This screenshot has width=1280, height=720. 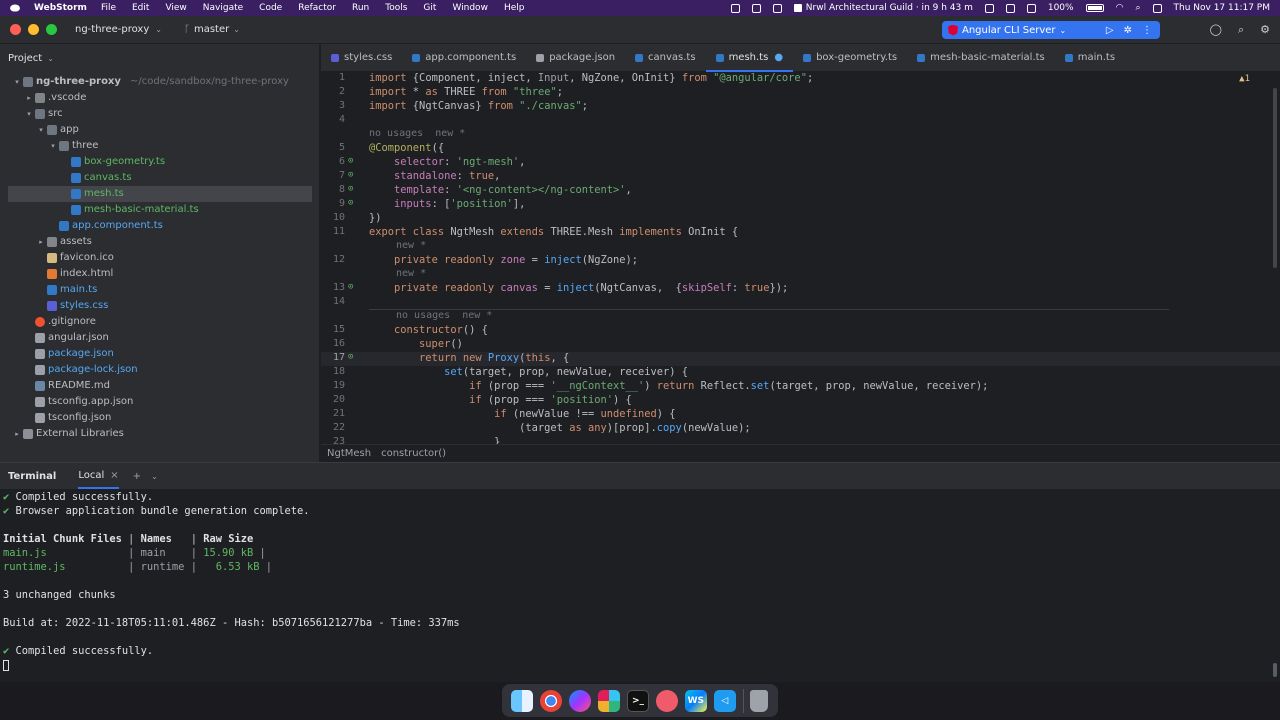 I want to click on menu-file: File, so click(x=108, y=8).